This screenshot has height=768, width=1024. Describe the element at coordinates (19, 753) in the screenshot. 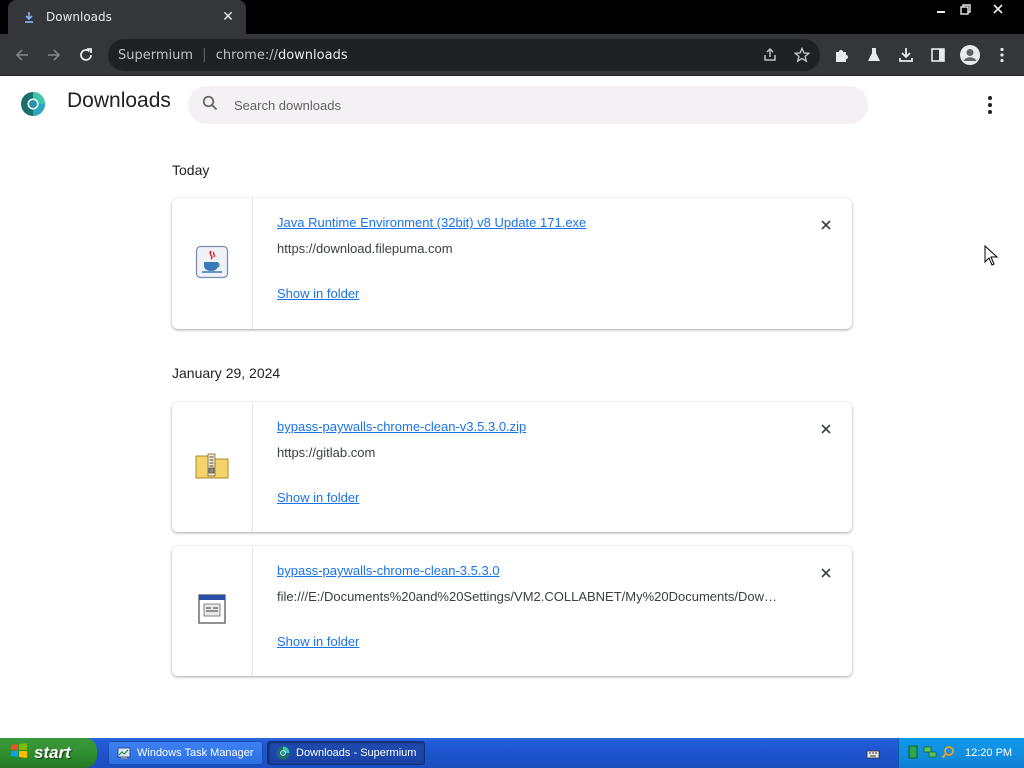

I see `windows-logo-icon` at that location.